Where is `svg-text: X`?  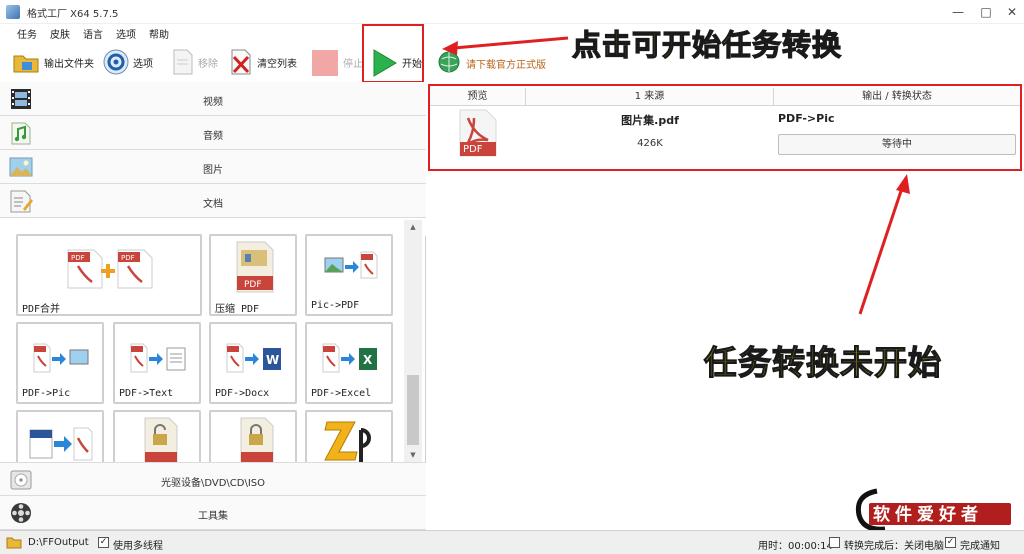
svg-text: X is located at coordinates (368, 360).